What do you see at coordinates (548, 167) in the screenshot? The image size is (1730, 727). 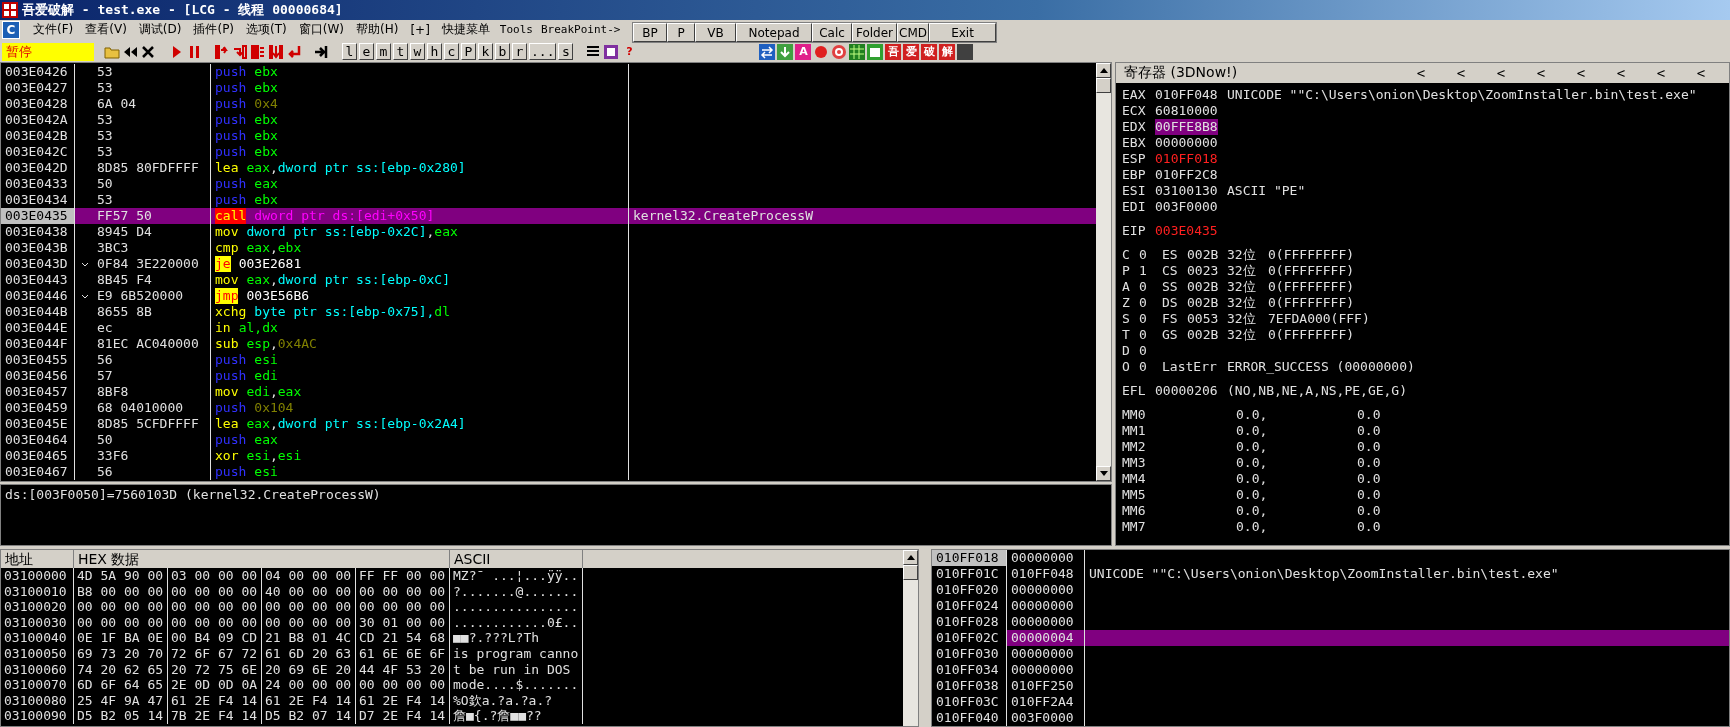 I see `code-row: 003E042D 8D85 80FDFFFF lea eax,dword ptr ss:[ebp-0x280]` at bounding box center [548, 167].